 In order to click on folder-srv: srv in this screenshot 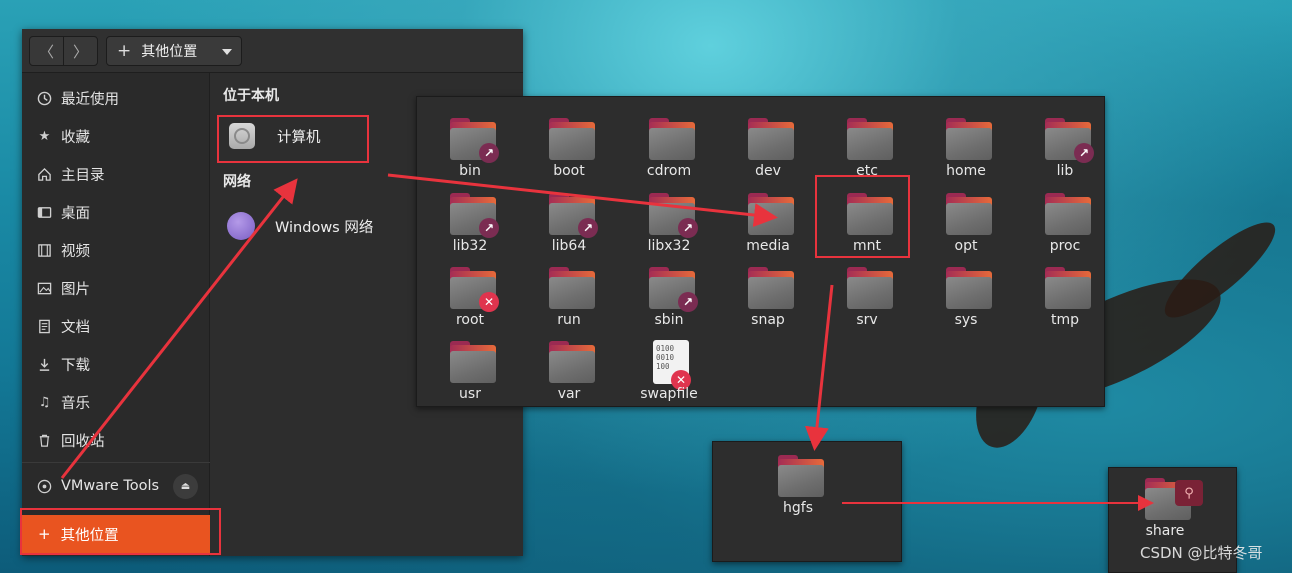, I will do `click(867, 291)`.